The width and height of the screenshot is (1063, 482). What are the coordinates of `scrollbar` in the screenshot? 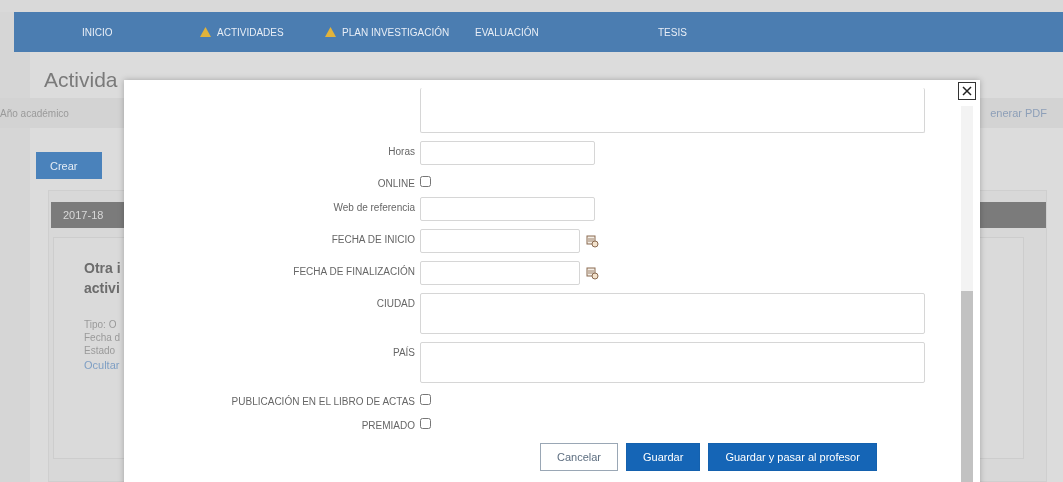 It's located at (967, 294).